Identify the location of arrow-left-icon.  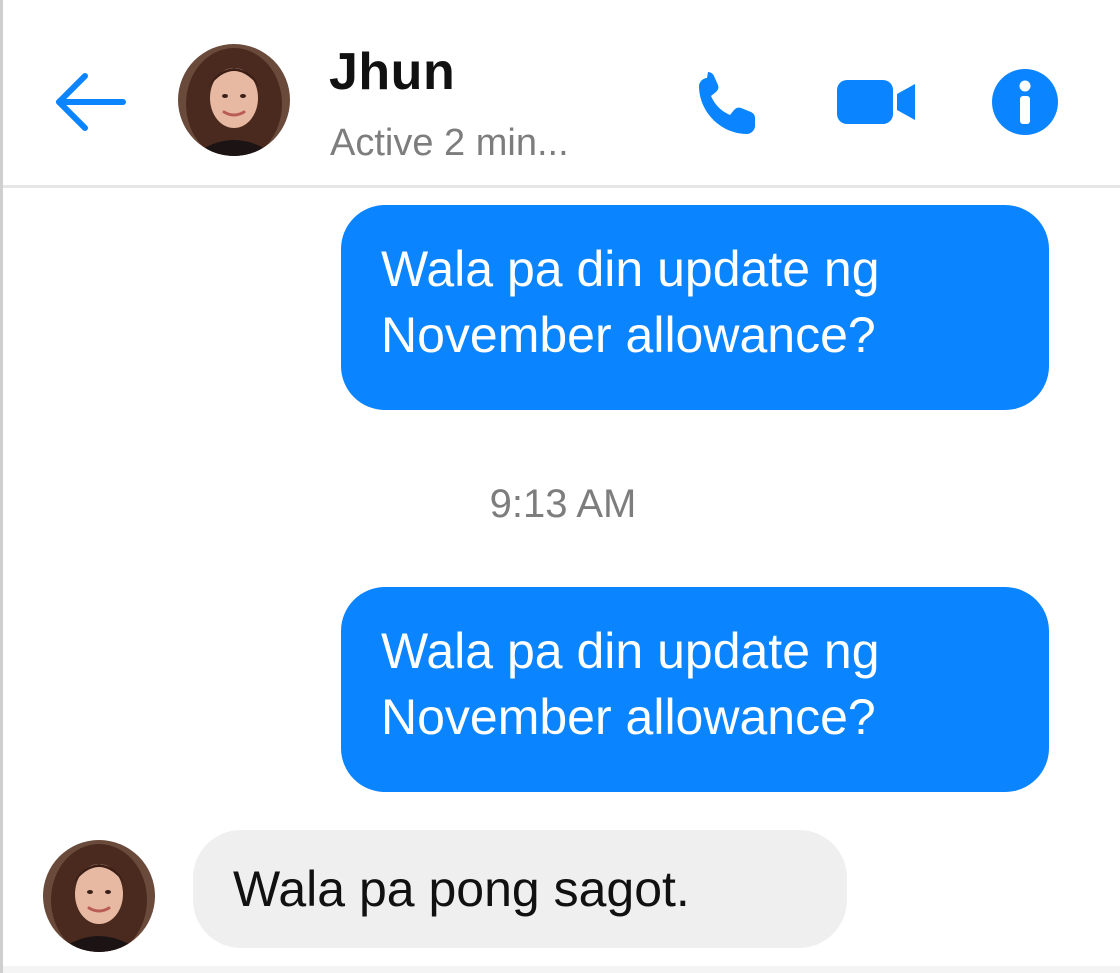
(91, 102).